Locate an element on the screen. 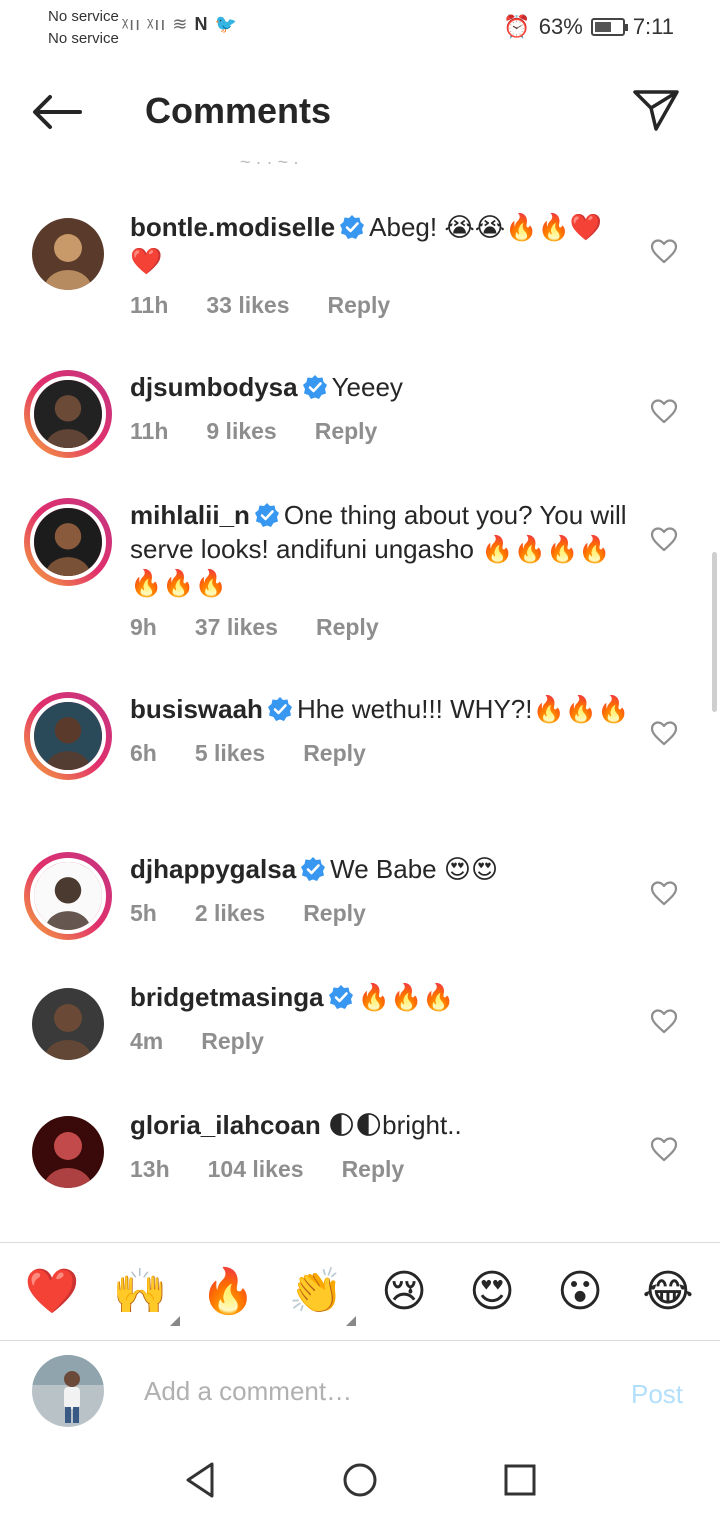 The image size is (720, 1520). comment-body: bridgetmasinga 🔥🔥🔥 4m Reply is located at coordinates (380, 1019).